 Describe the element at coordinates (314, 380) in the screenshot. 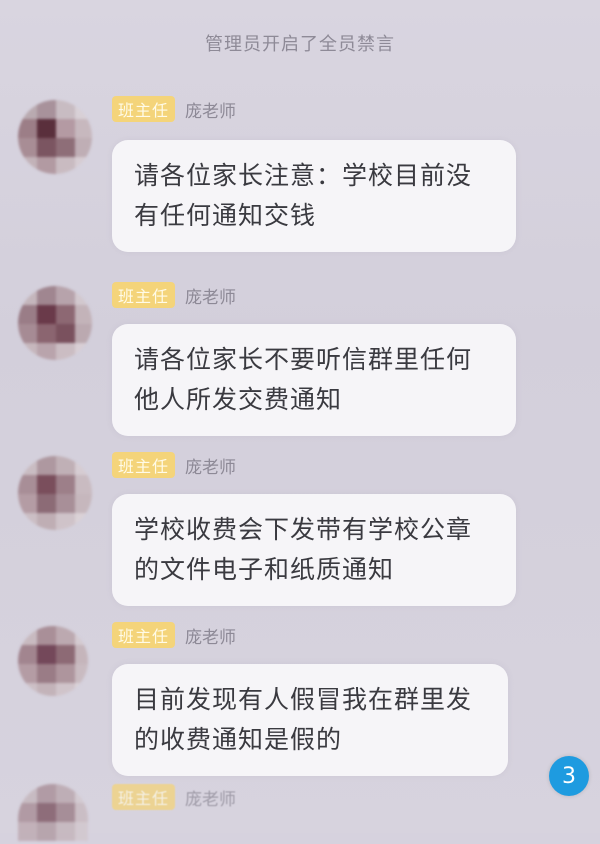

I see `message-bubble: 请各位家长不要听信群里任何他人所发交费通知` at that location.